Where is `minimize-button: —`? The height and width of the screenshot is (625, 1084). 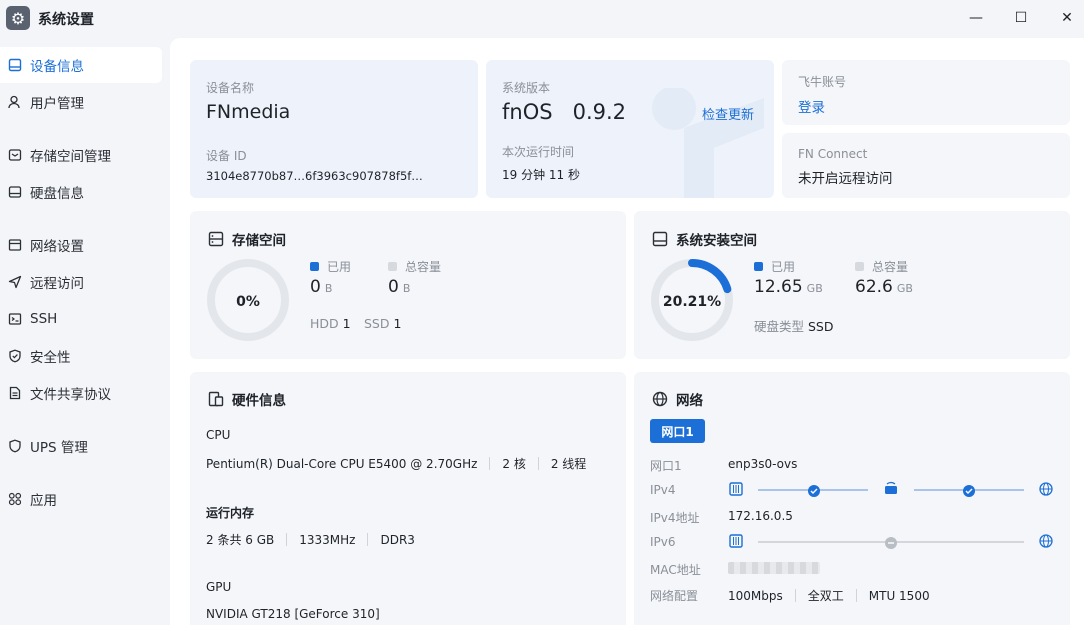
minimize-button: — is located at coordinates (976, 18).